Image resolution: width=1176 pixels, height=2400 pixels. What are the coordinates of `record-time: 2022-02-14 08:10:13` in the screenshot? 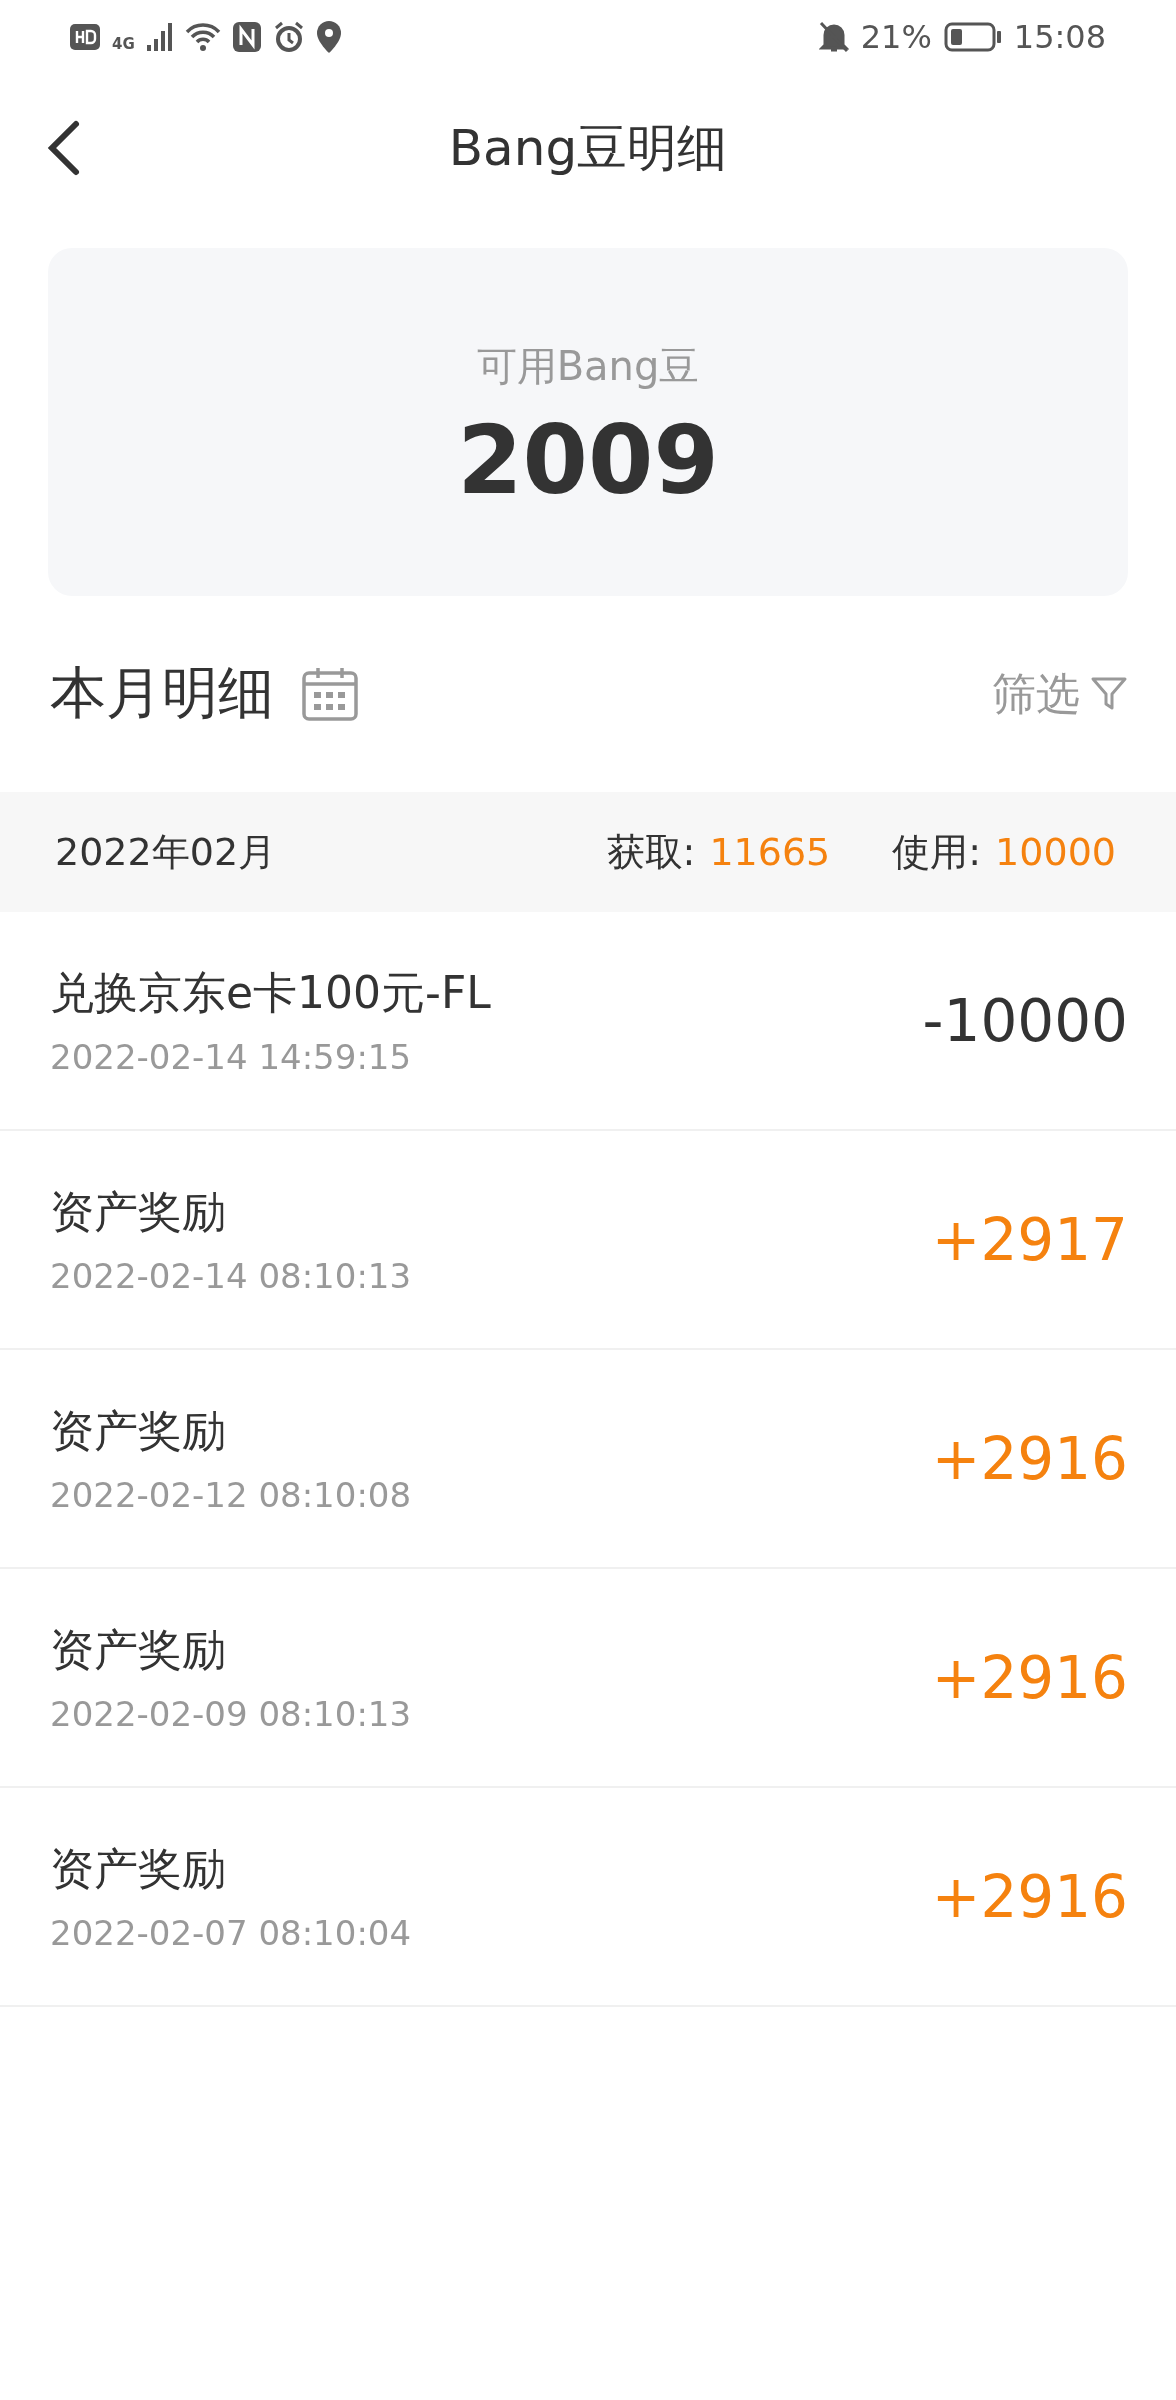 It's located at (231, 1276).